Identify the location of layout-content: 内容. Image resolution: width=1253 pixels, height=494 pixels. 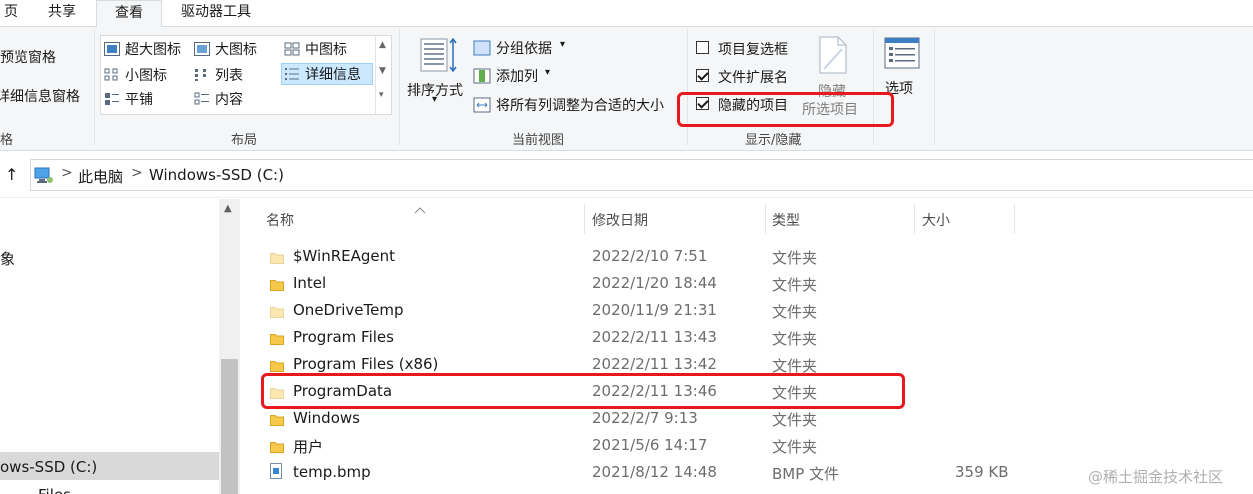
(218, 99).